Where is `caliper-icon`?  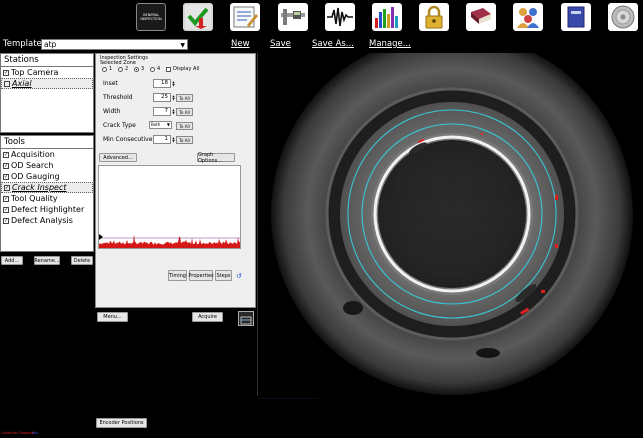
caliper-icon is located at coordinates (293, 17).